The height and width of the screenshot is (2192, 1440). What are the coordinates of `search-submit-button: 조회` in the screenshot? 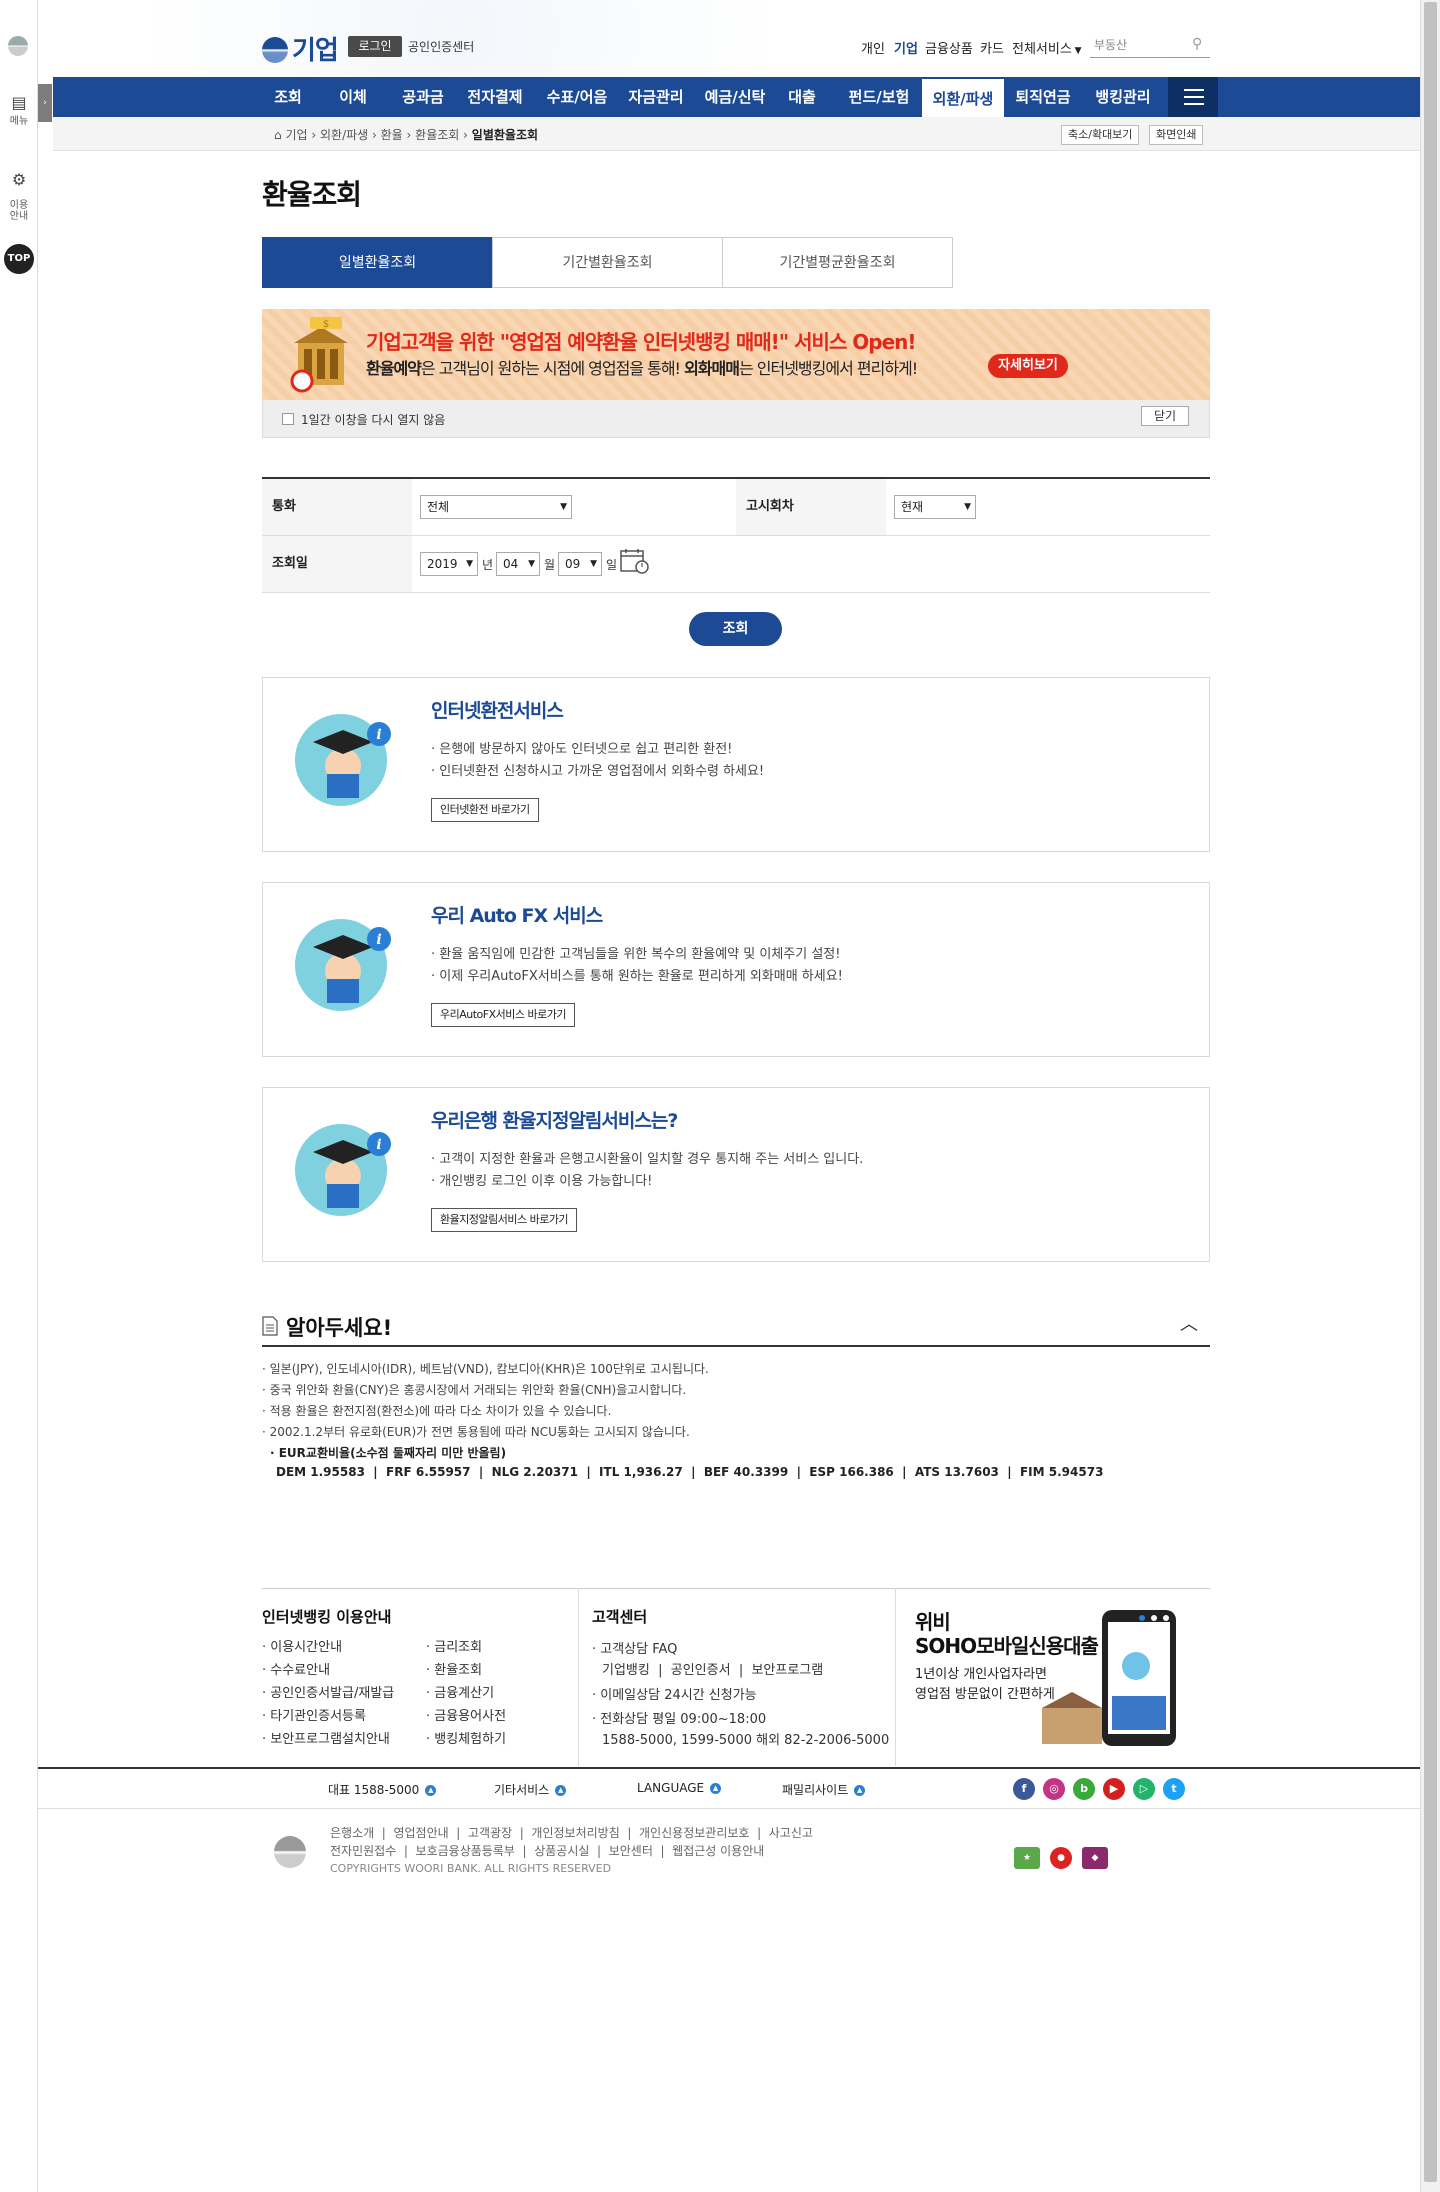 It's located at (735, 629).